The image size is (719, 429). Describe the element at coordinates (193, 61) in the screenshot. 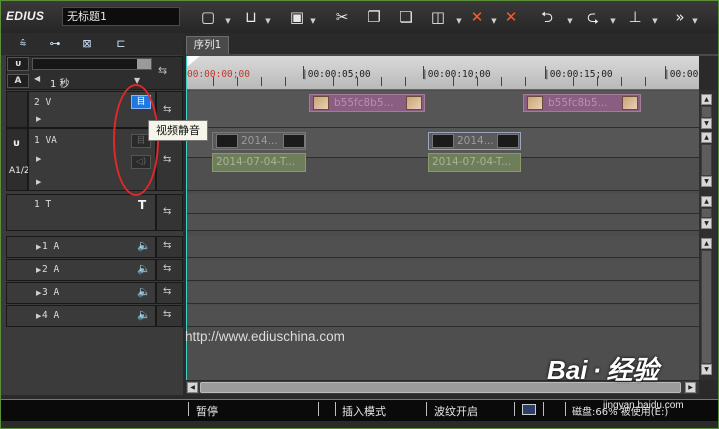

I see `playhead-marker-icon` at that location.